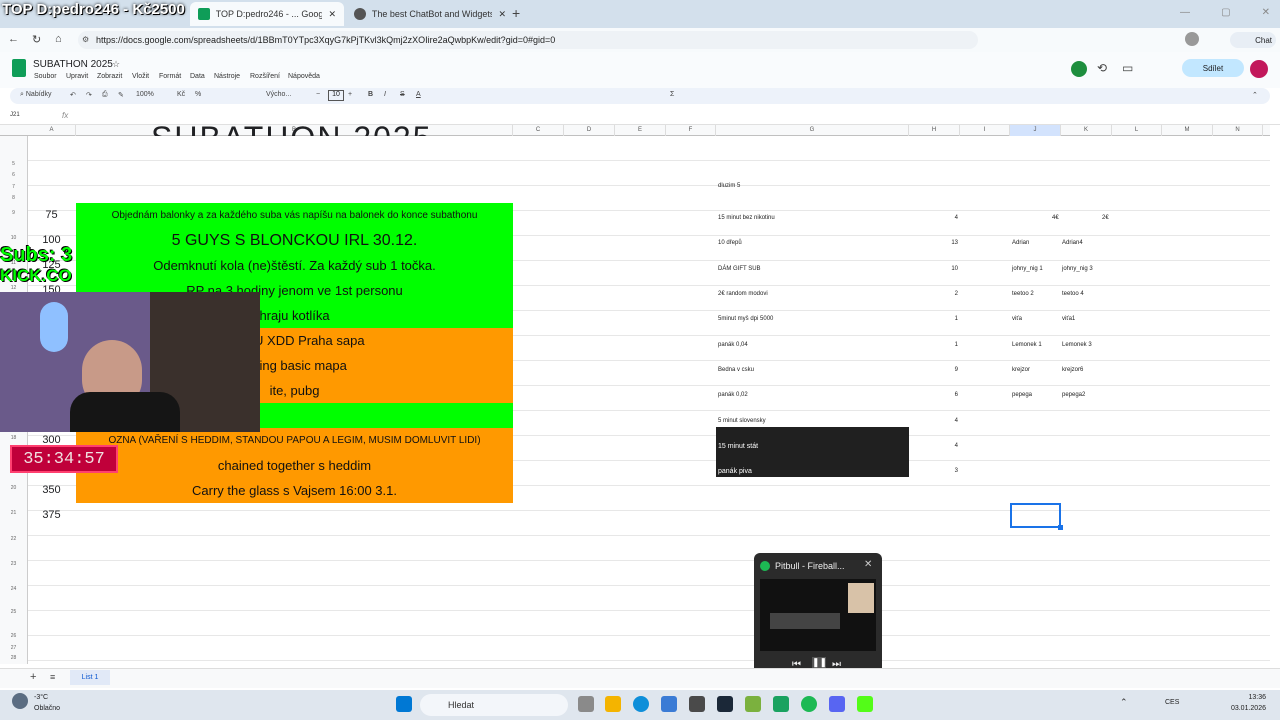 The image size is (1280, 720). Describe the element at coordinates (267, 14) in the screenshot. I see `tab-sheets: TOP D:pedro246 - ... Google Tabulky ✕` at that location.